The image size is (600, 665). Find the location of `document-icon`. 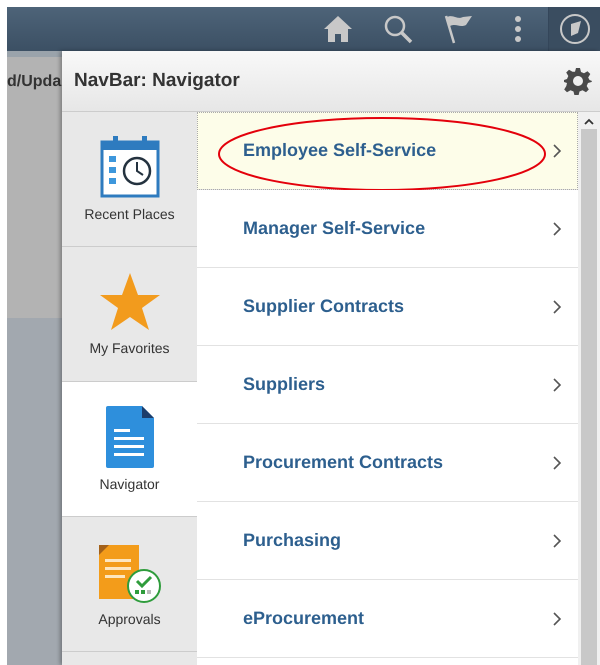

document-icon is located at coordinates (130, 437).